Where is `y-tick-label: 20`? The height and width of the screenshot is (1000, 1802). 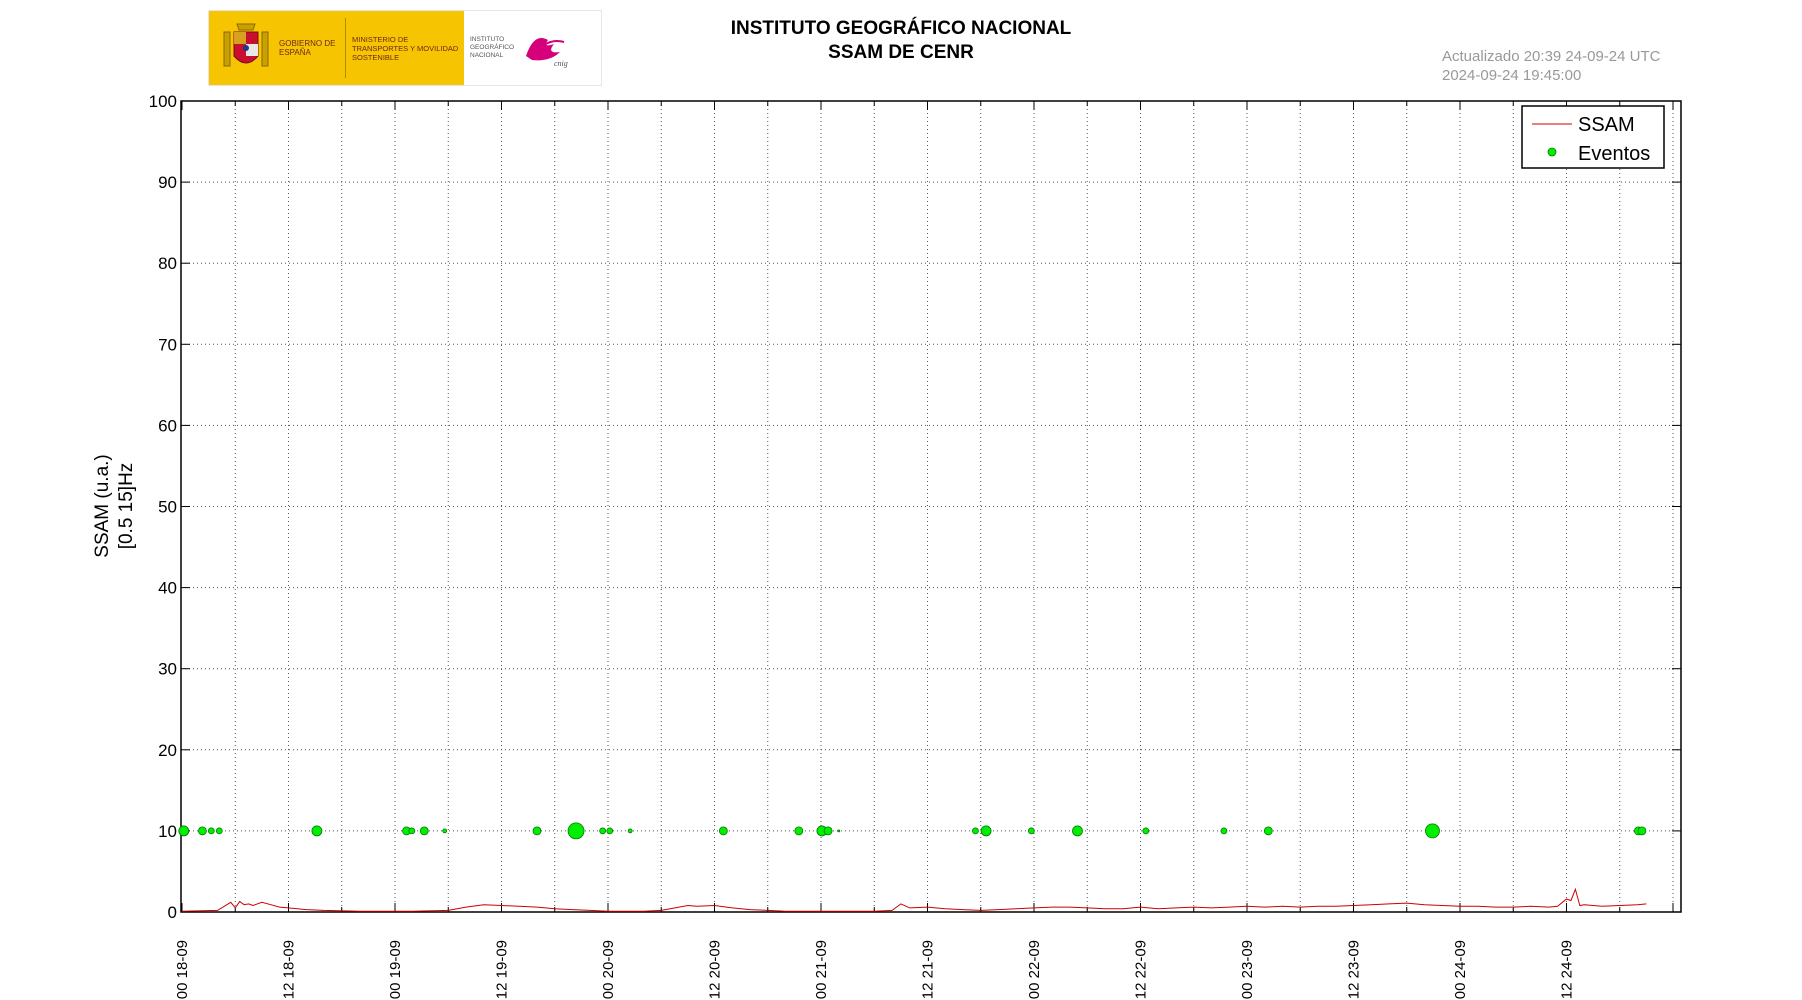 y-tick-label: 20 is located at coordinates (167, 750).